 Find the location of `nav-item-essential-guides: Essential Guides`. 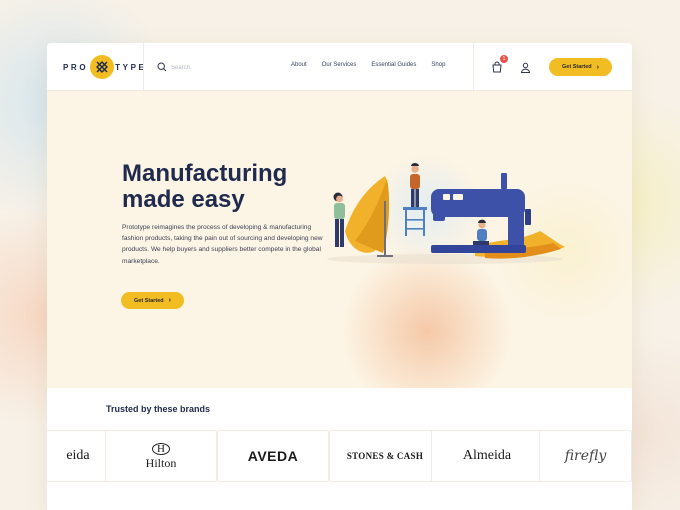

nav-item-essential-guides: Essential Guides is located at coordinates (393, 65).